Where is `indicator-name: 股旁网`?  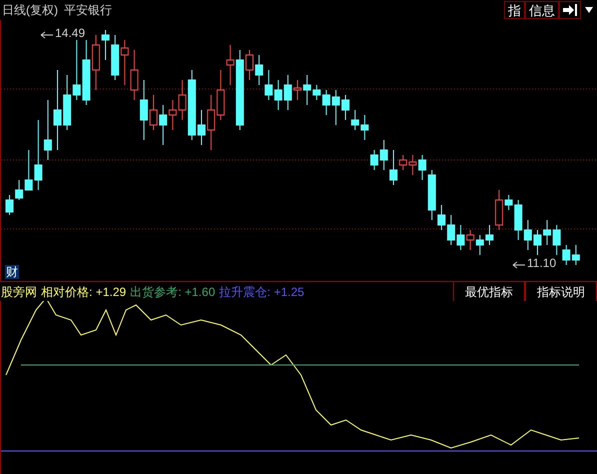
indicator-name: 股旁网 is located at coordinates (19, 292).